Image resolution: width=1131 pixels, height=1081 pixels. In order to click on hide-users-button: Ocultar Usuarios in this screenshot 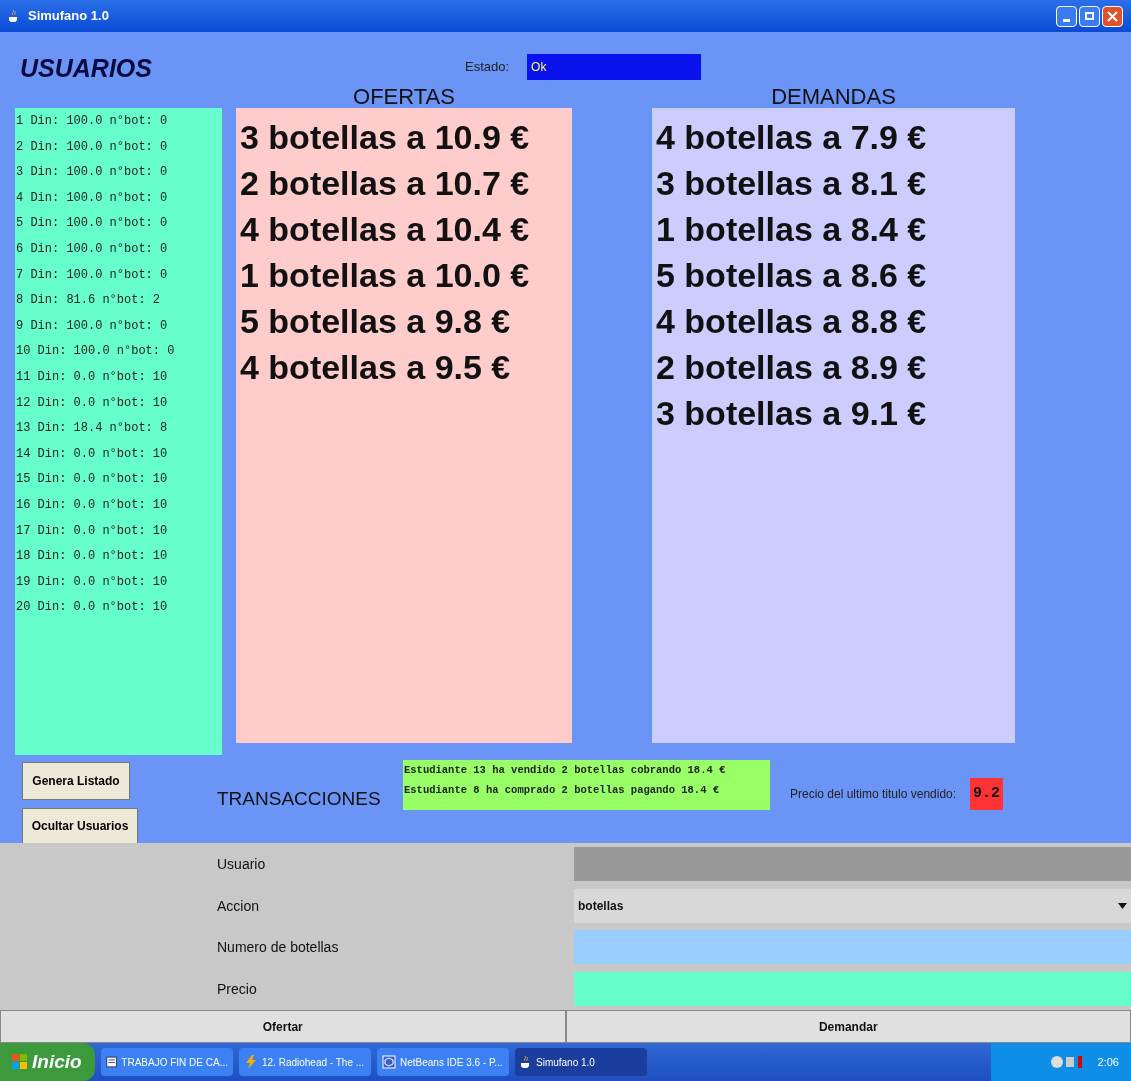, I will do `click(80, 825)`.